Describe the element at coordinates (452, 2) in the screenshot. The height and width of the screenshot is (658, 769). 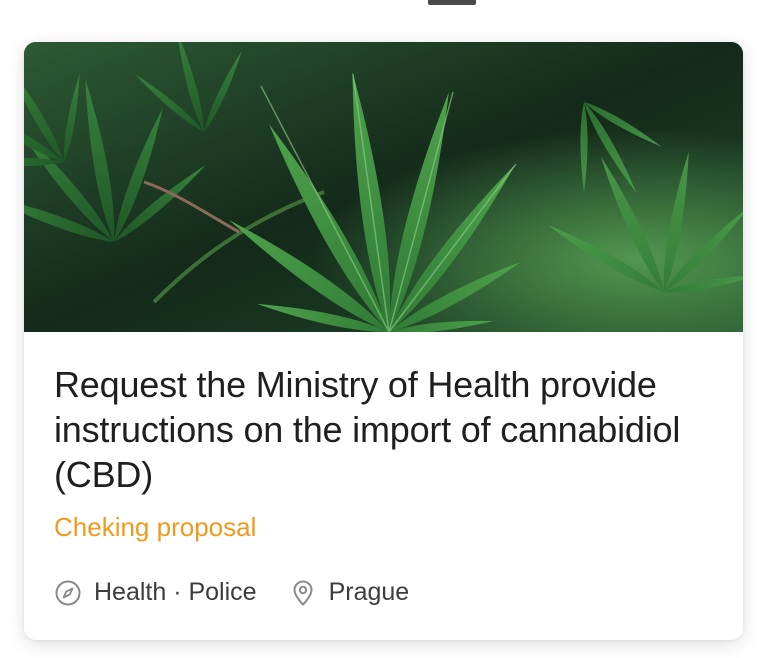
I see `tab-indicator` at that location.